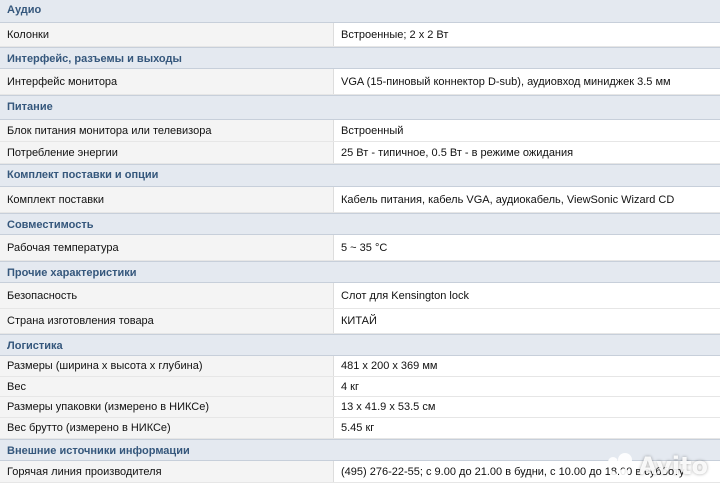 The width and height of the screenshot is (720, 491). I want to click on section-title: Интерфейс, разъемы и выходы, so click(94, 59).